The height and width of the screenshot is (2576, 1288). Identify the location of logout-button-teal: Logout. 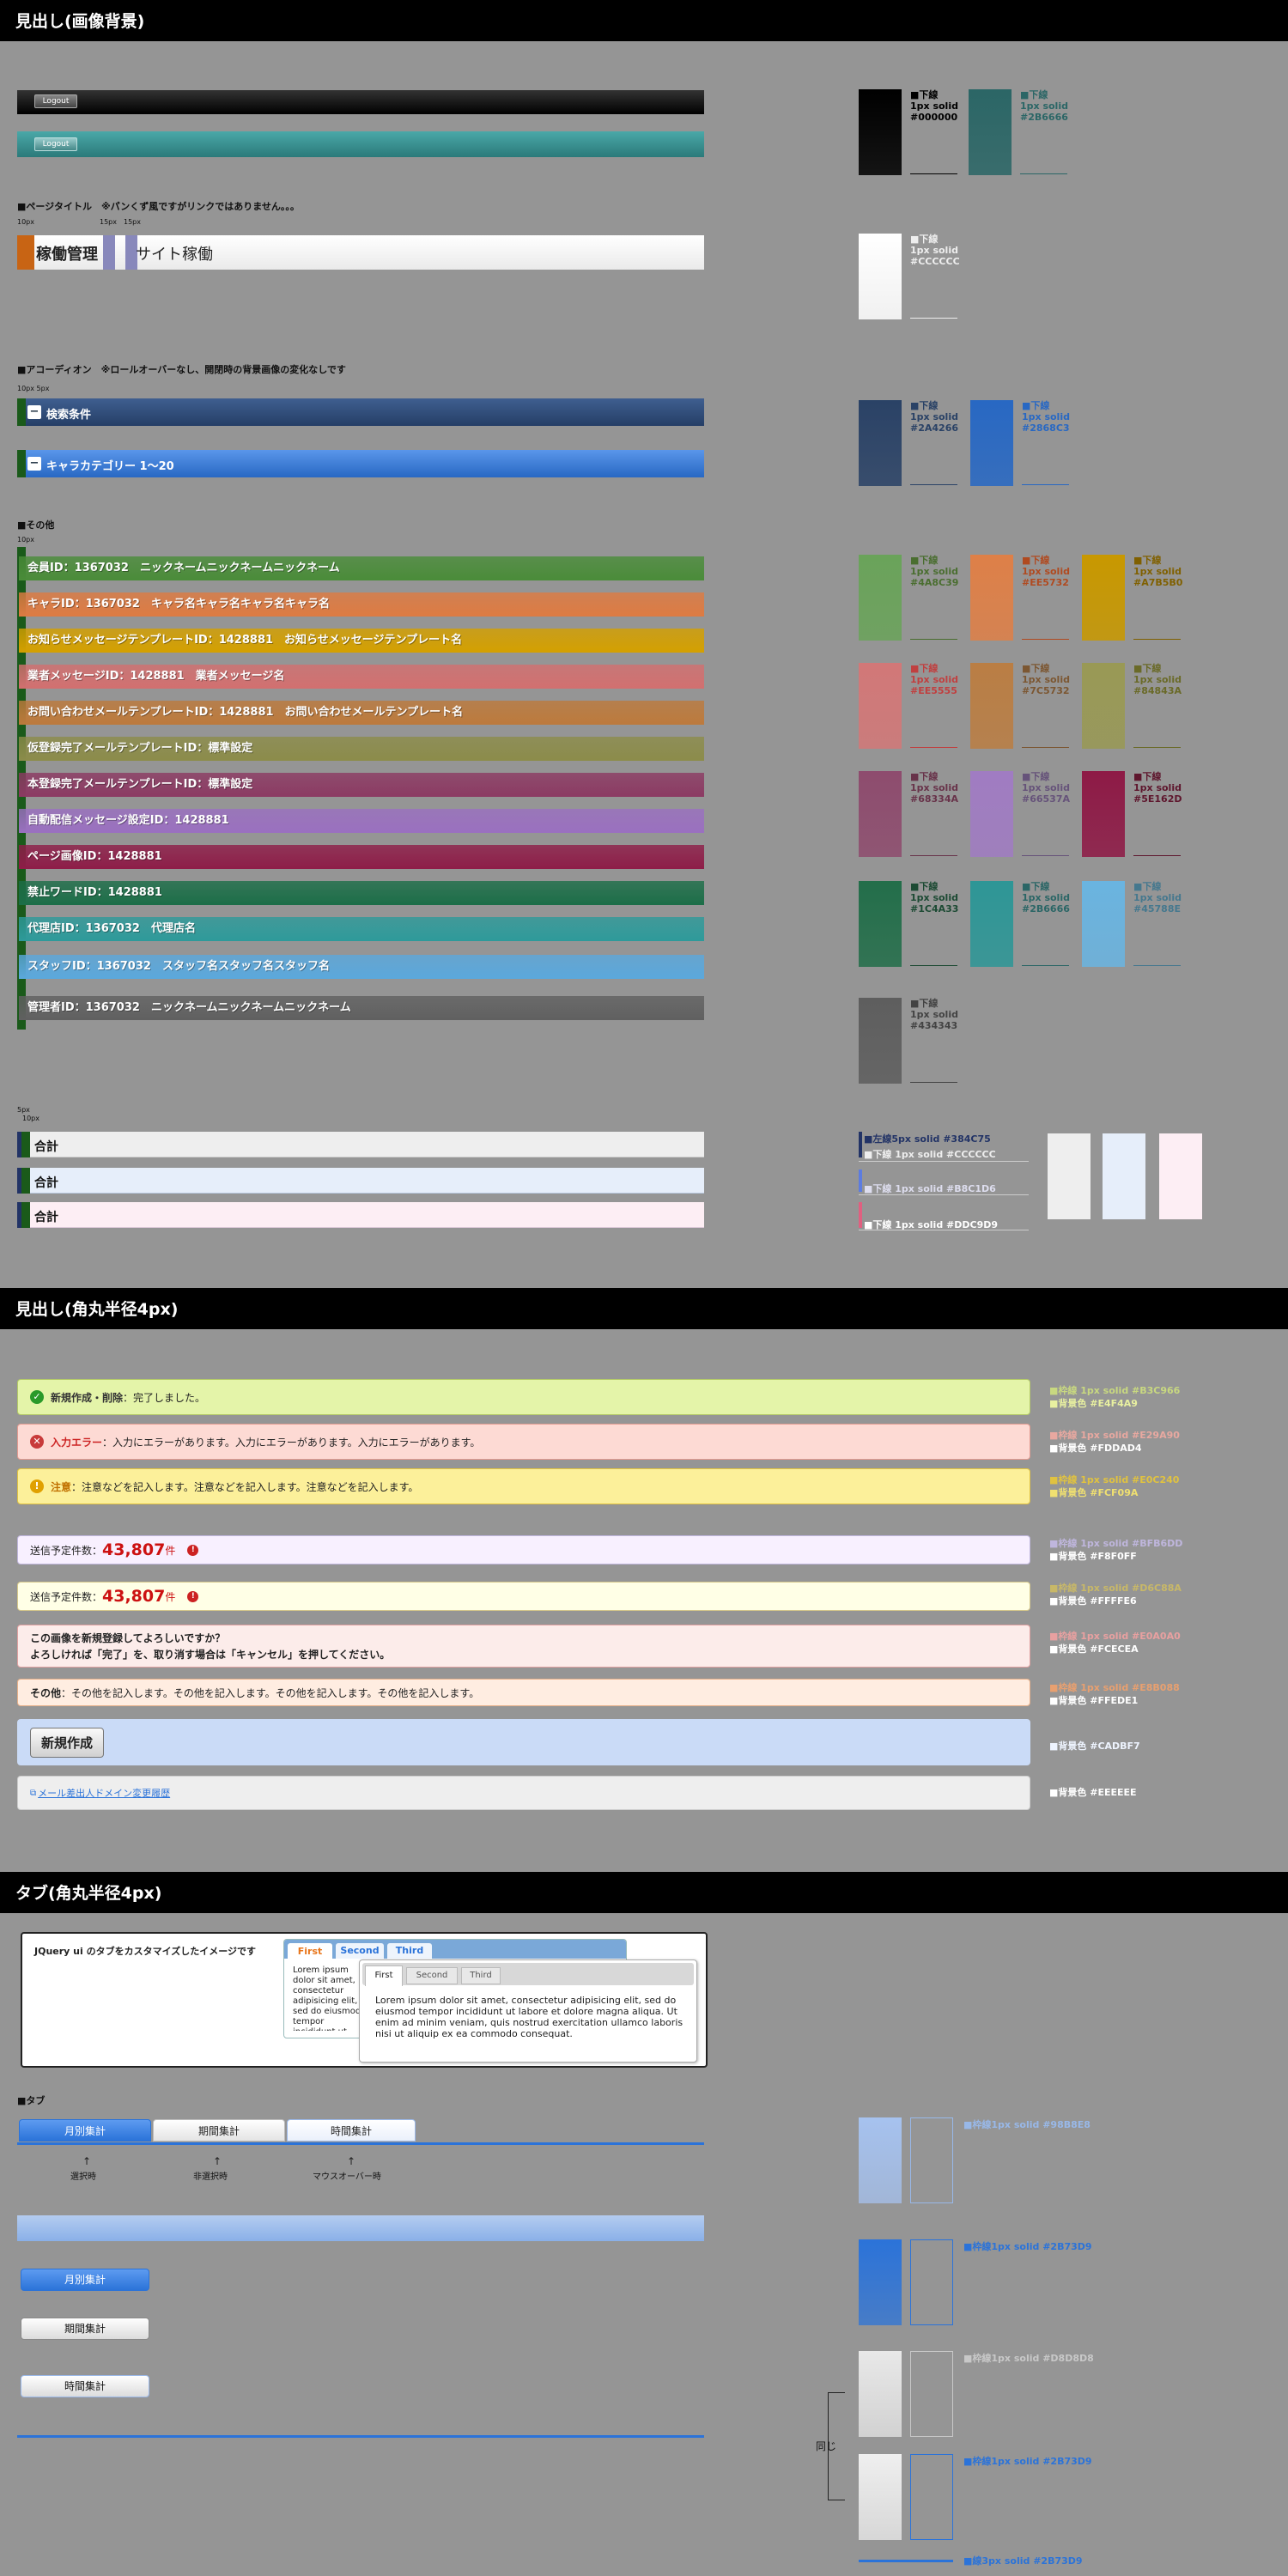
(56, 144).